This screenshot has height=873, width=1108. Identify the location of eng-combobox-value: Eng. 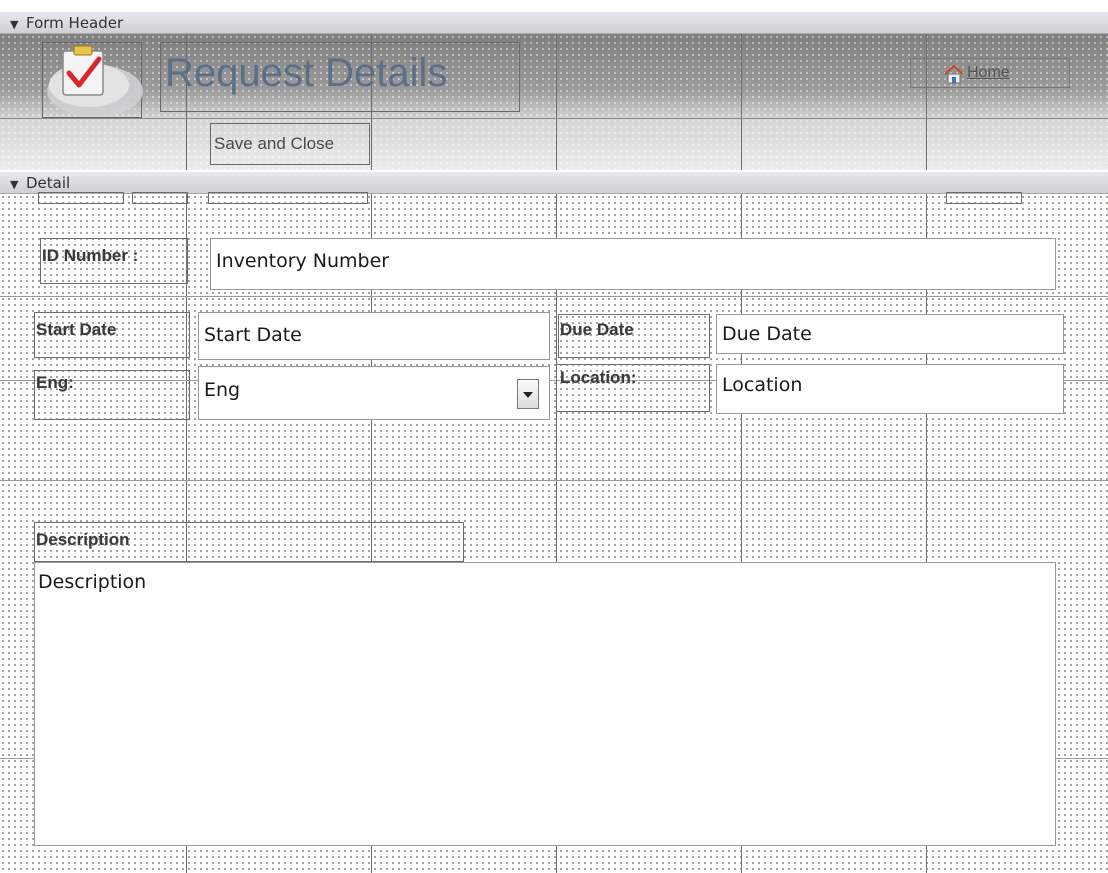
(222, 390).